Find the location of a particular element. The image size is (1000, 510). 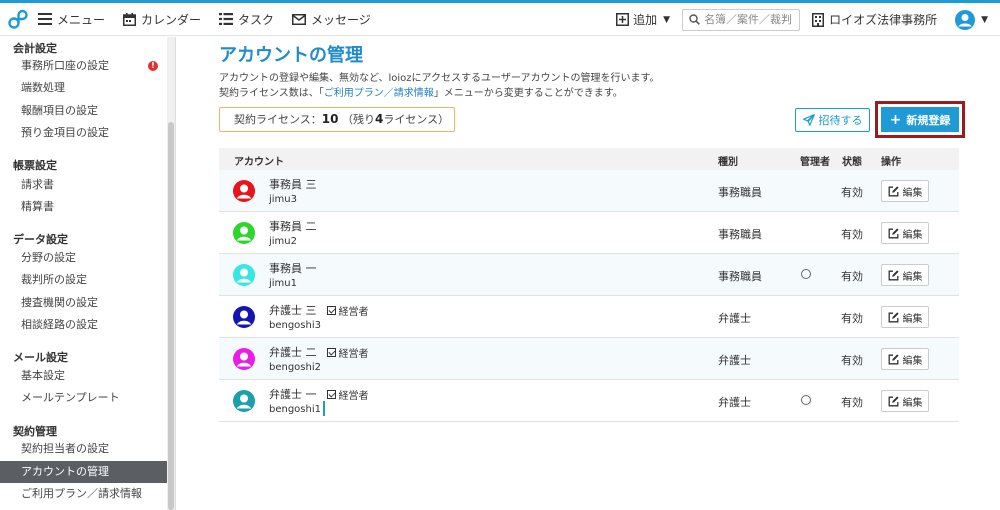

nav-menu: メニュー is located at coordinates (71, 19).